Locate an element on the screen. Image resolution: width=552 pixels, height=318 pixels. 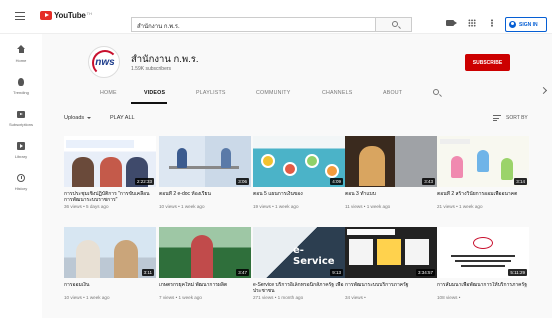
tab-community: COMMUNITY is located at coordinates (273, 93).